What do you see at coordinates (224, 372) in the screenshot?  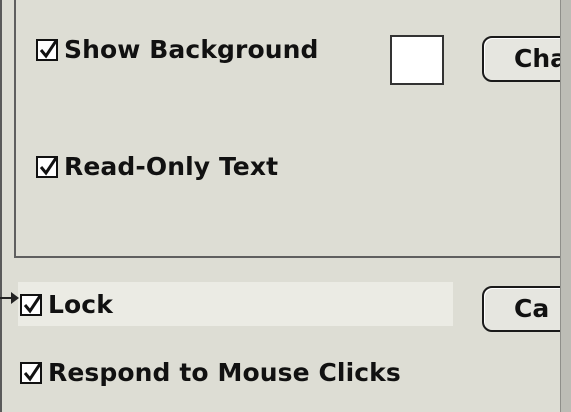 I see `respond-mouse-clicks-label: Respond to Mouse Clicks` at bounding box center [224, 372].